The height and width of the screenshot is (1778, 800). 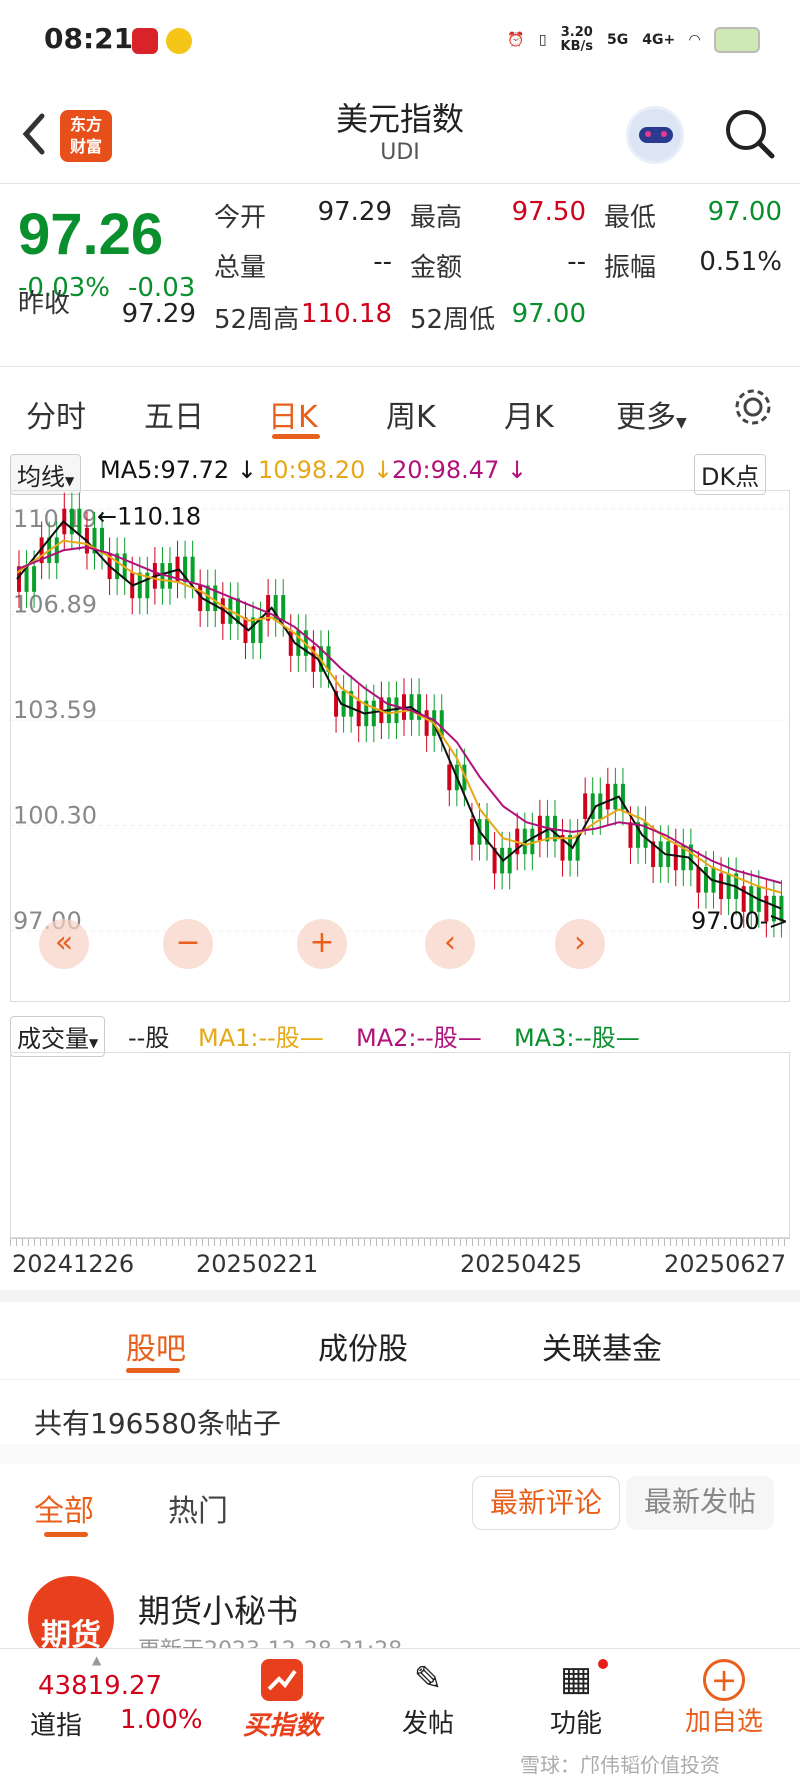 What do you see at coordinates (178, 470) in the screenshot?
I see `ma5-value: MA5:97.72 ↓` at bounding box center [178, 470].